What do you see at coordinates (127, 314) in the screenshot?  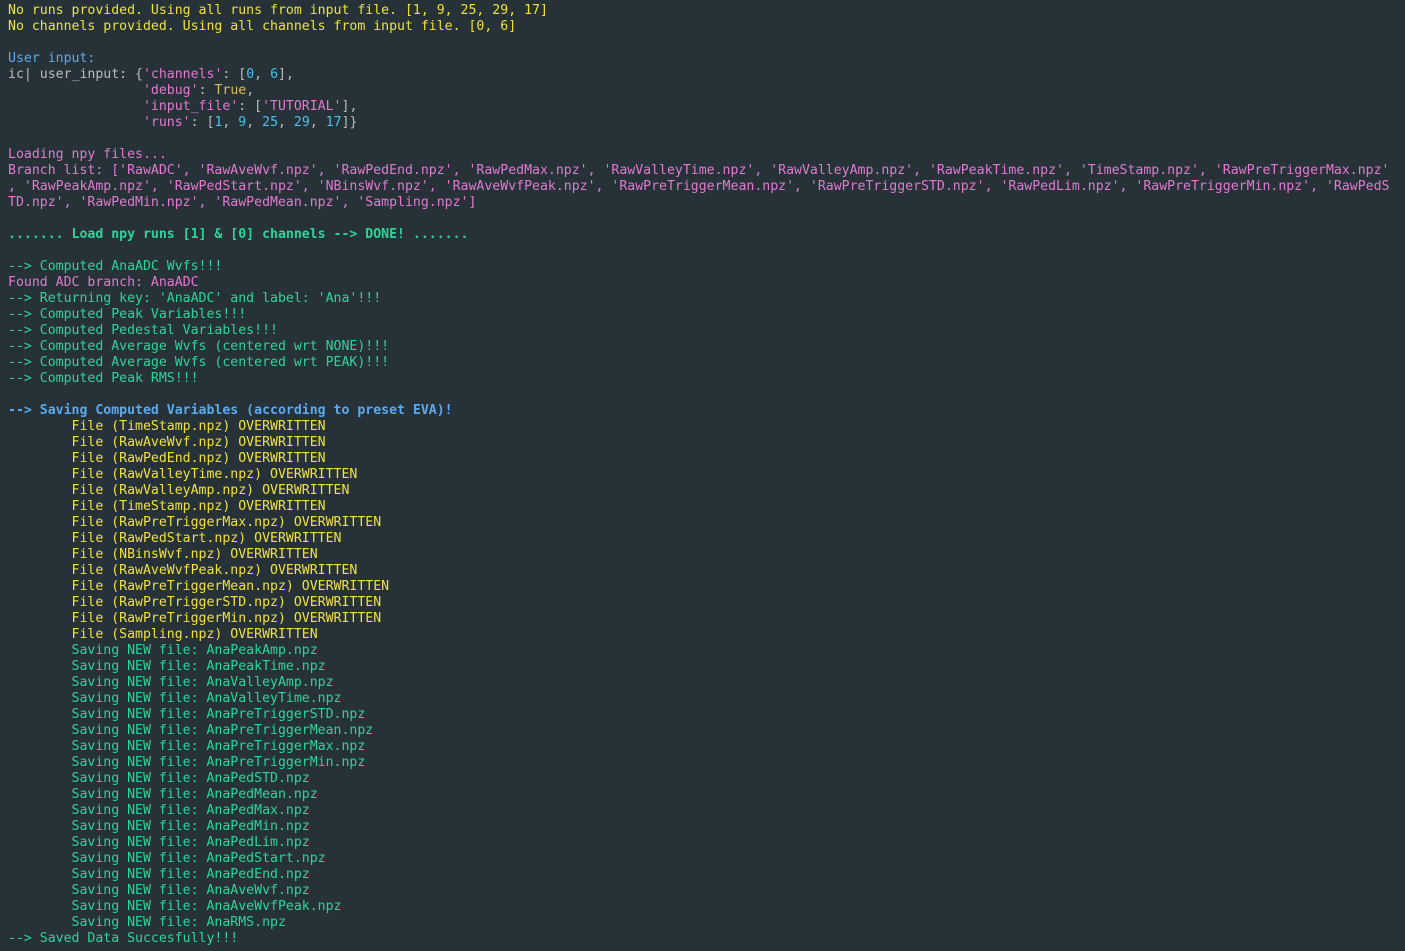 I see `line-text-segment: --> Computed Peak Variables!!!` at bounding box center [127, 314].